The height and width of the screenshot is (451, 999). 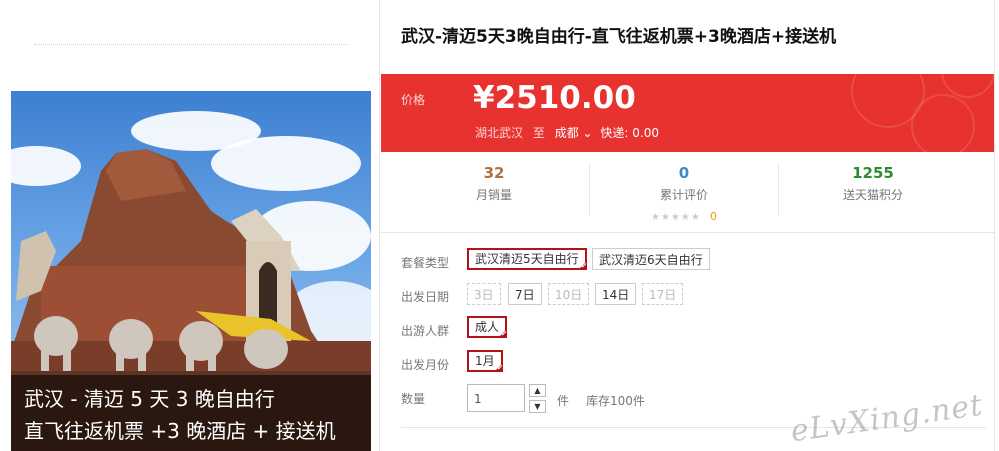 I want to click on destination-text: 成都, so click(x=566, y=133).